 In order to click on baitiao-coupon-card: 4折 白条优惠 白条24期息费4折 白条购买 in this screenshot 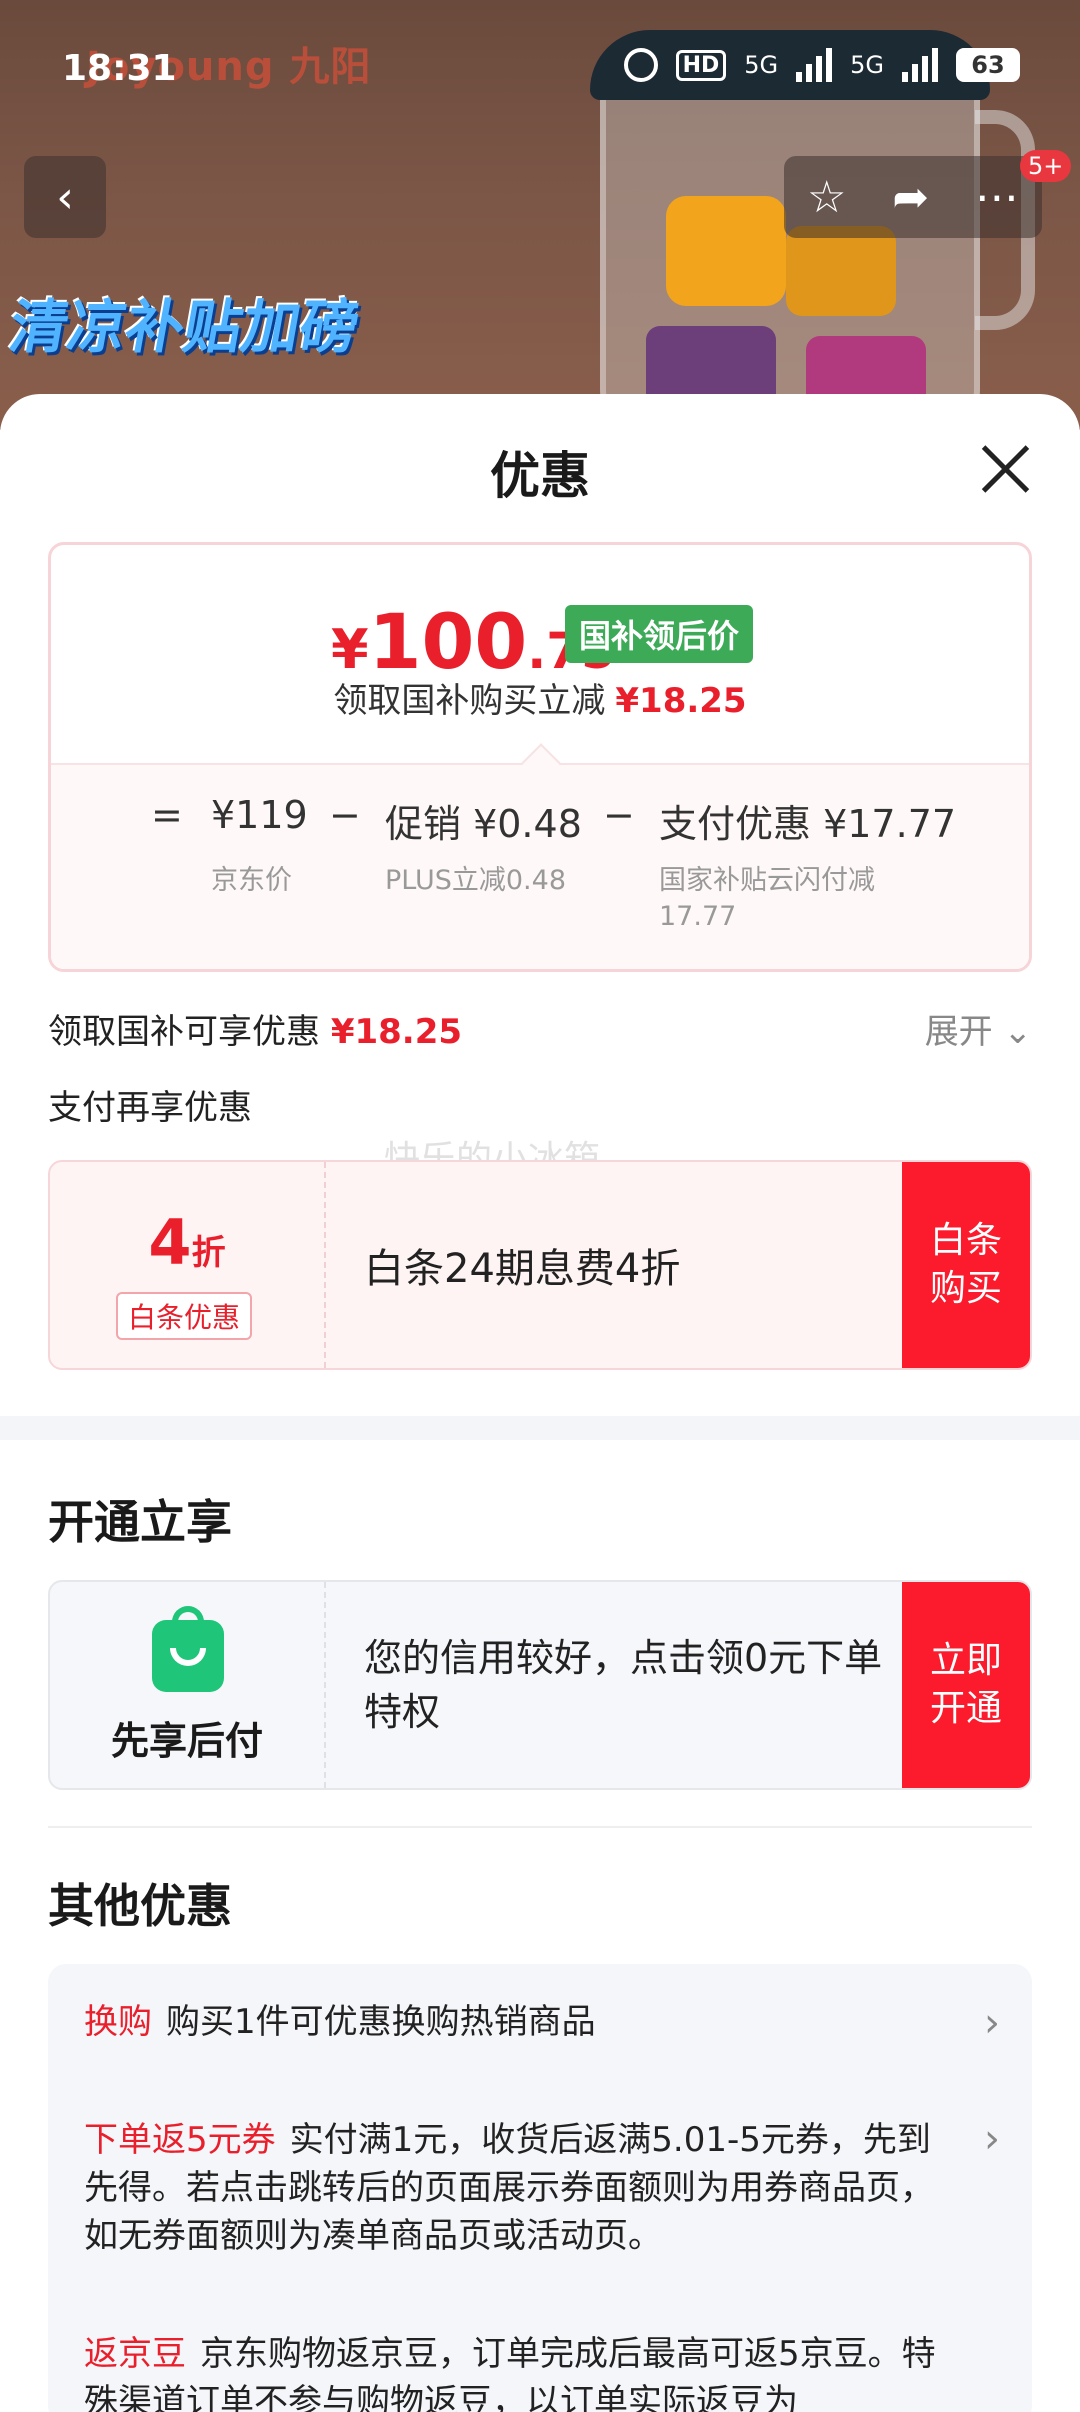, I will do `click(540, 1265)`.